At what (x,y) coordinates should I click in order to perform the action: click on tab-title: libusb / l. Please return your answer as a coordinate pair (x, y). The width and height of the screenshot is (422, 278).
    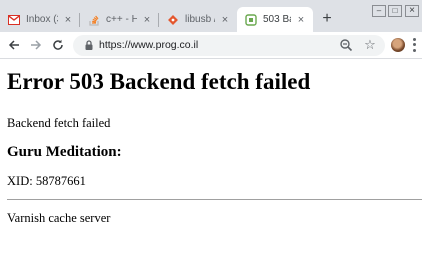
    Looking at the image, I should click on (200, 19).